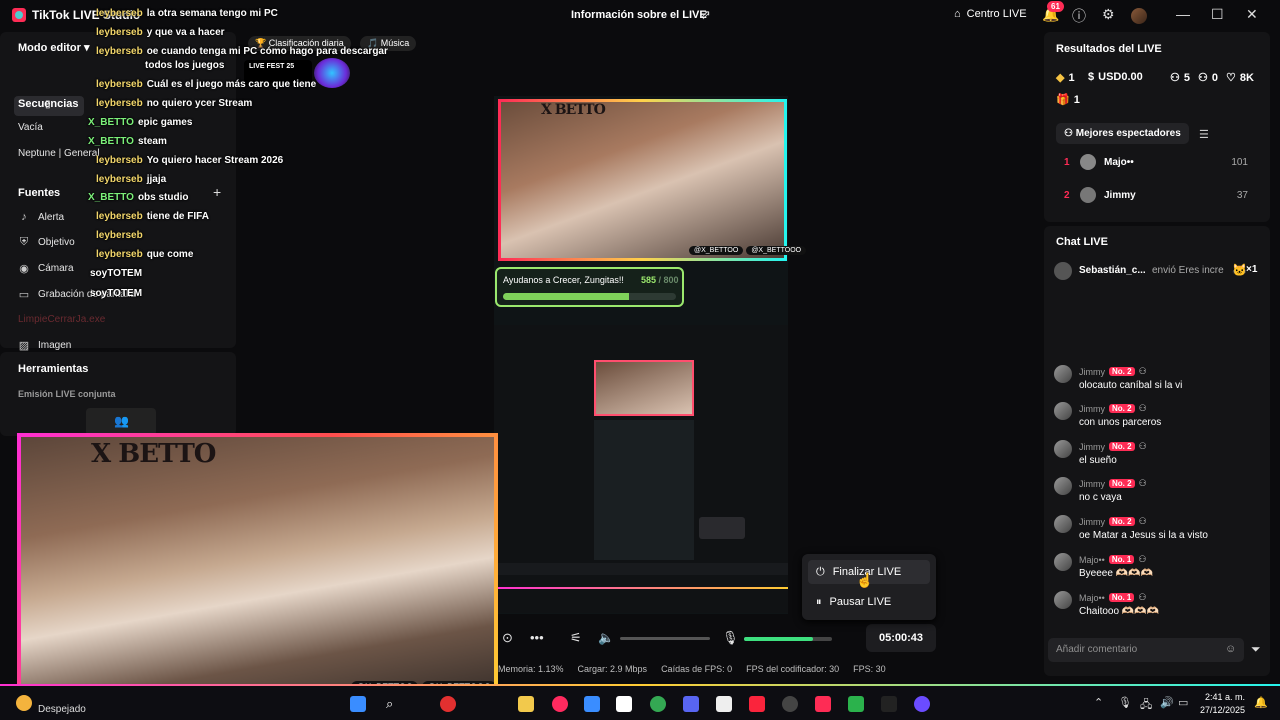 The width and height of the screenshot is (1280, 720). What do you see at coordinates (560, 704) in the screenshot?
I see `opera-gx-icon` at bounding box center [560, 704].